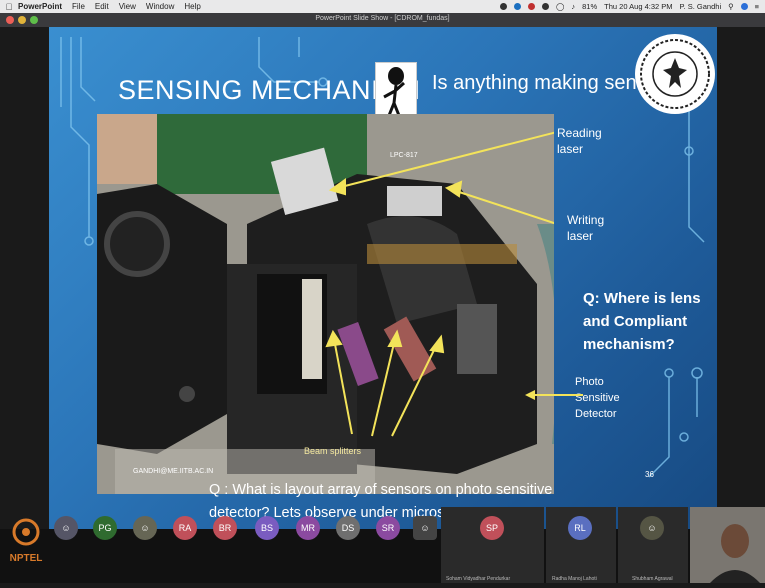 The height and width of the screenshot is (588, 765). What do you see at coordinates (388, 528) in the screenshot?
I see `participant-avatar-sr: SR` at bounding box center [388, 528].